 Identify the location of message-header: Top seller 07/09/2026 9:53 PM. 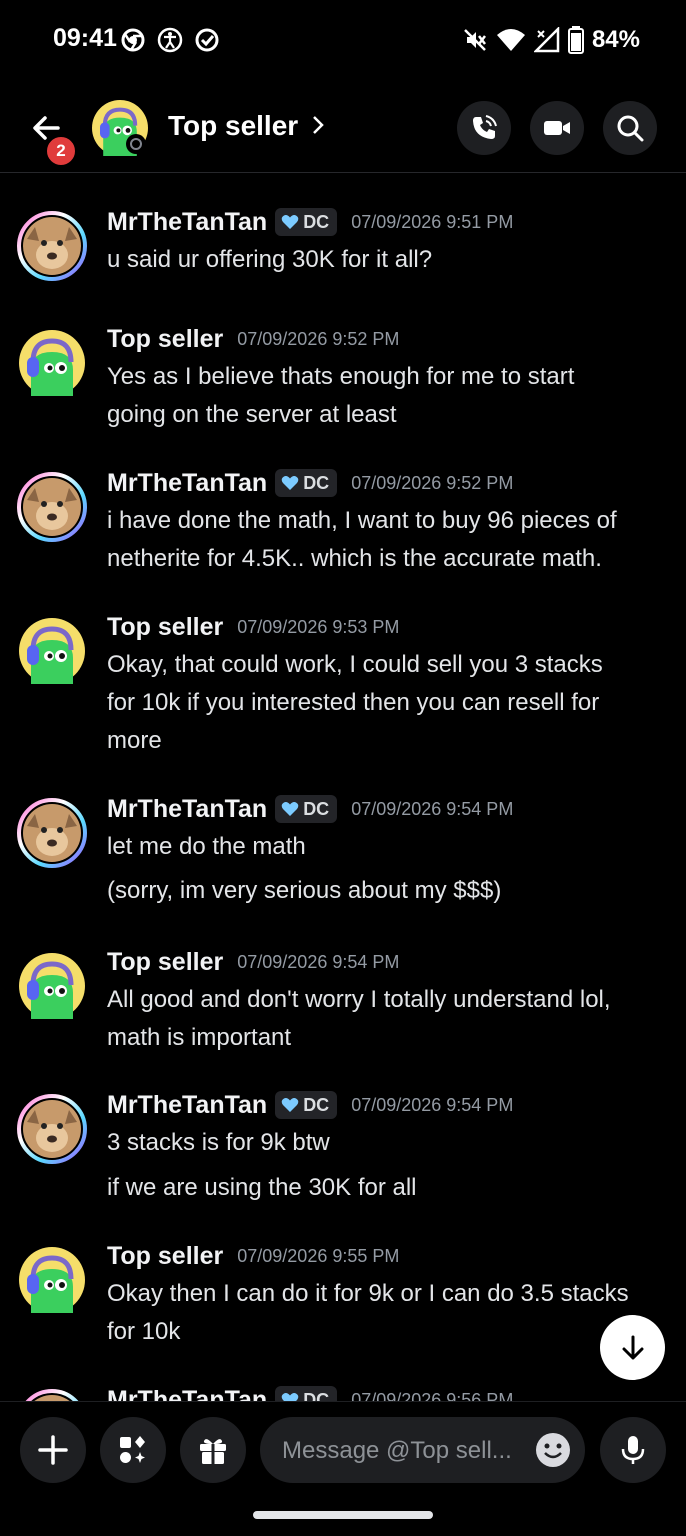
(253, 627).